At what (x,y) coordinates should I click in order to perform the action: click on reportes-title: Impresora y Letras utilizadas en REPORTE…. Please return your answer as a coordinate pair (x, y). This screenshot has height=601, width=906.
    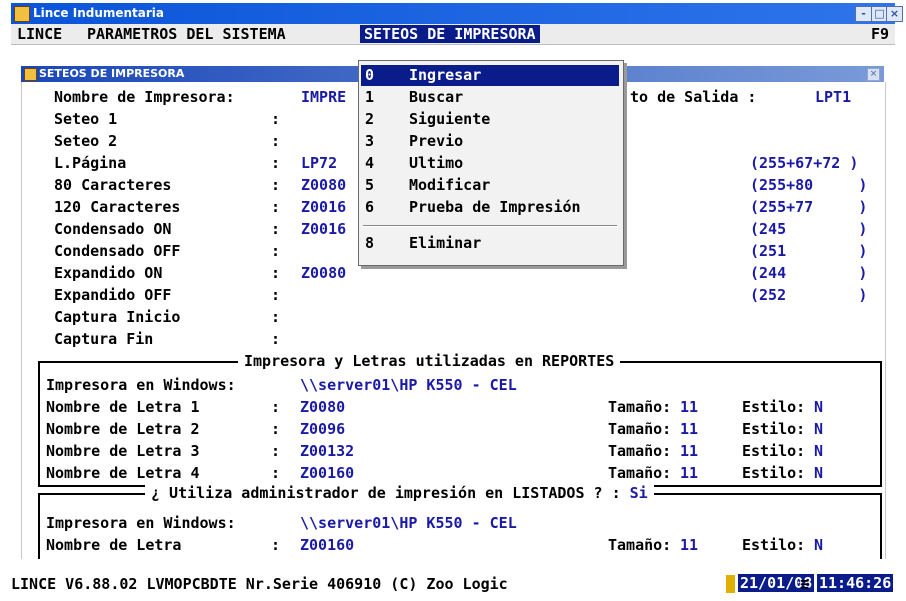
    Looking at the image, I should click on (429, 361).